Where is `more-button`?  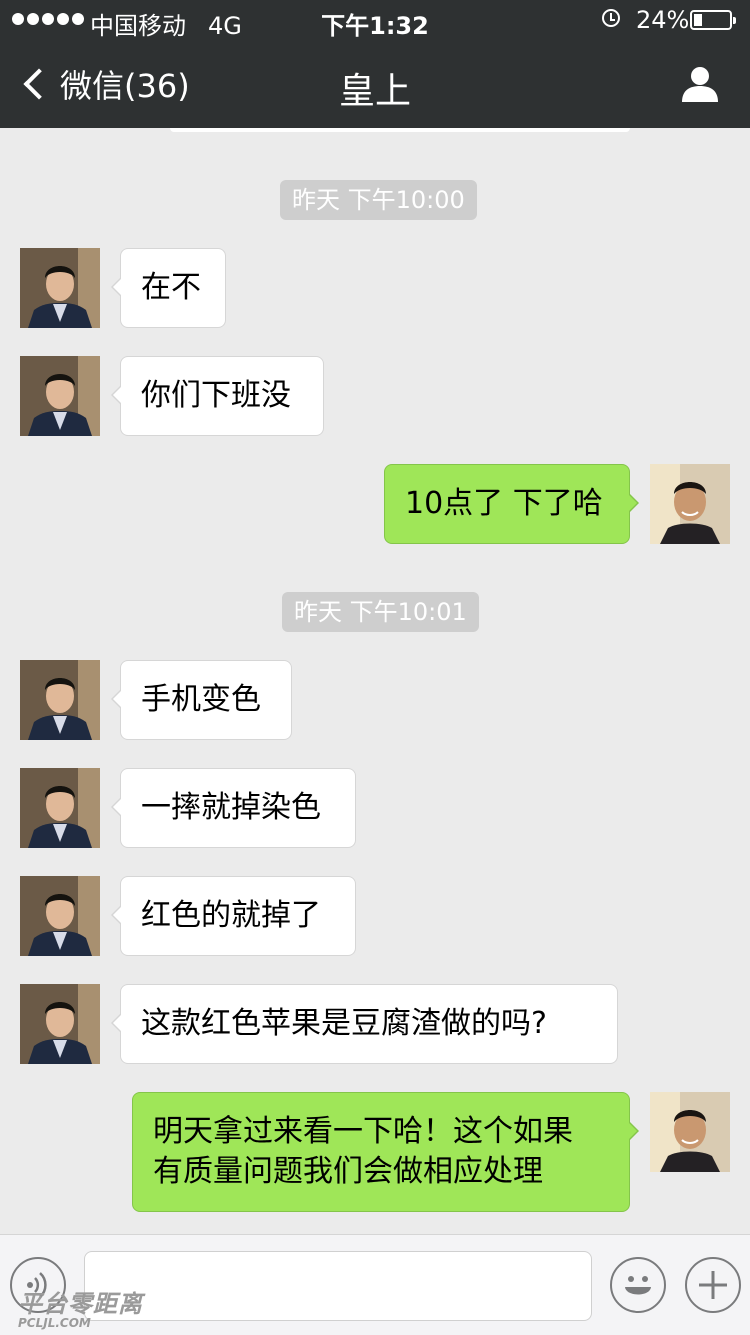 more-button is located at coordinates (713, 1285).